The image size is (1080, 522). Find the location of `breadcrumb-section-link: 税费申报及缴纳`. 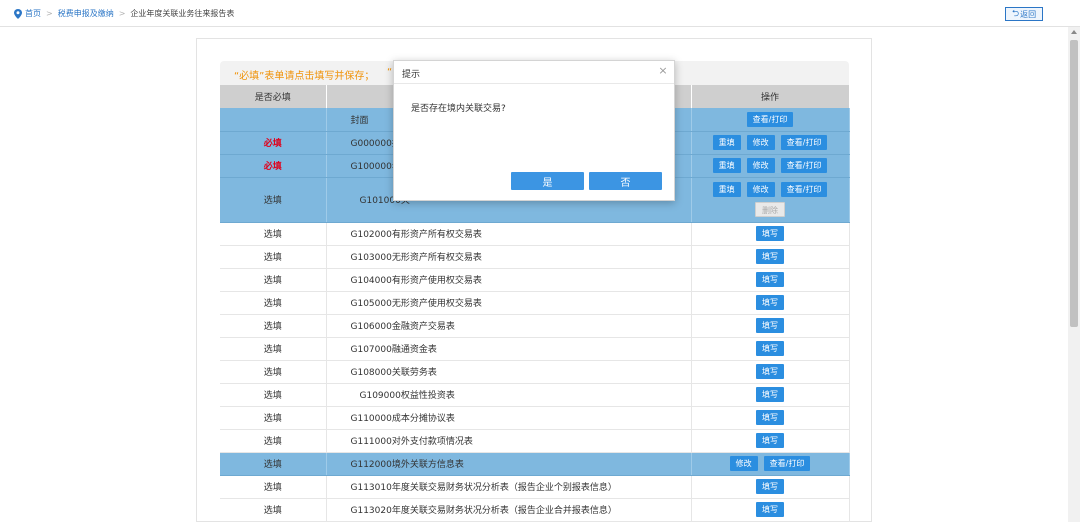

breadcrumb-section-link: 税费申报及缴纳 is located at coordinates (86, 13).